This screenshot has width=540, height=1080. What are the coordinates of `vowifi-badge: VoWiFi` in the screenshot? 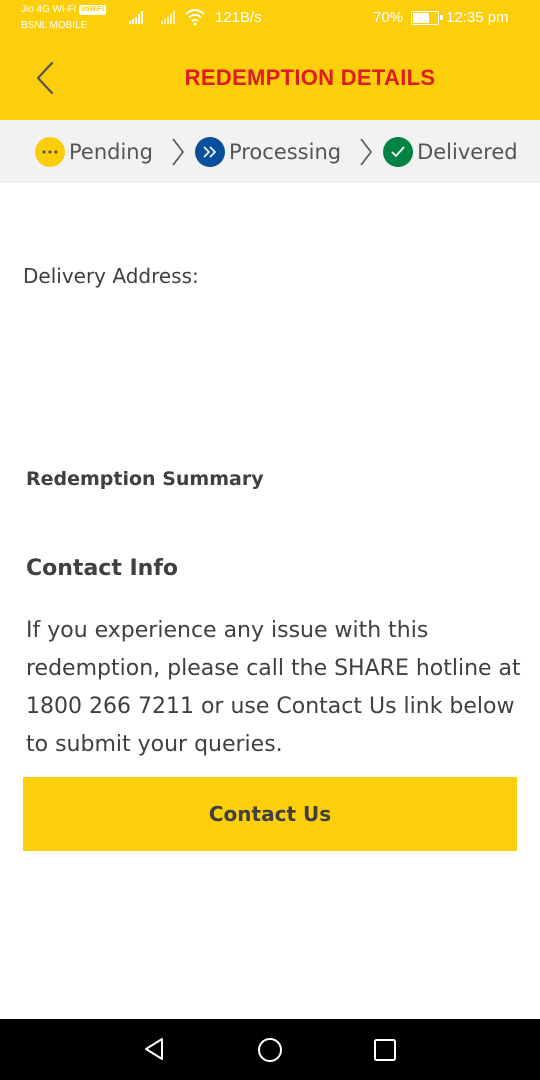 It's located at (93, 9).